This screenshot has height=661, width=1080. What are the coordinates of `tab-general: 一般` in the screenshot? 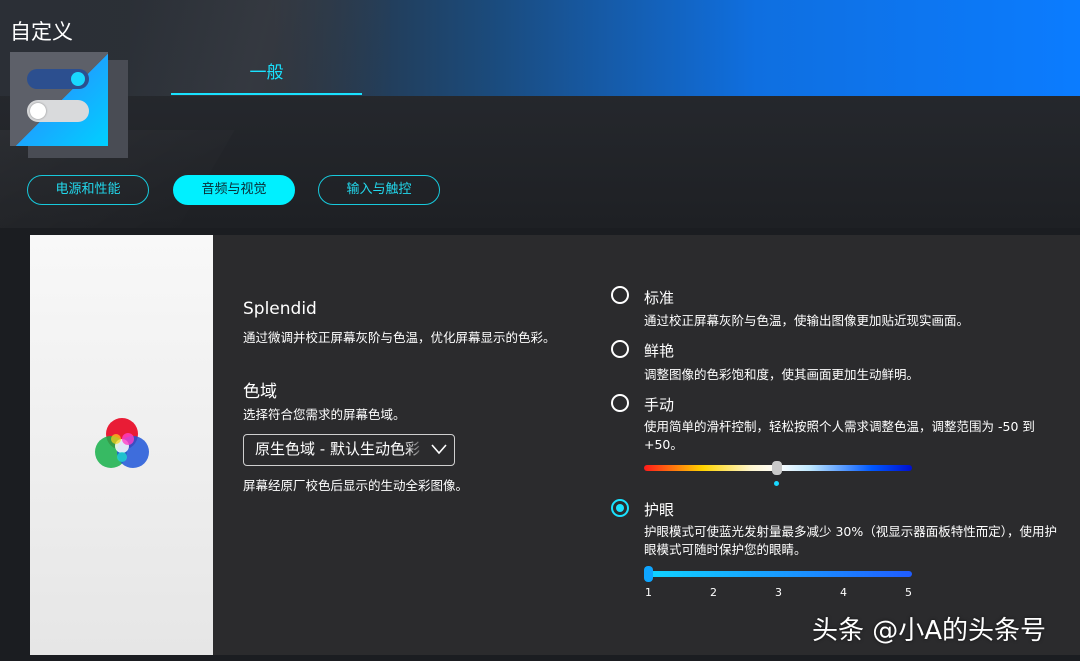 It's located at (266, 77).